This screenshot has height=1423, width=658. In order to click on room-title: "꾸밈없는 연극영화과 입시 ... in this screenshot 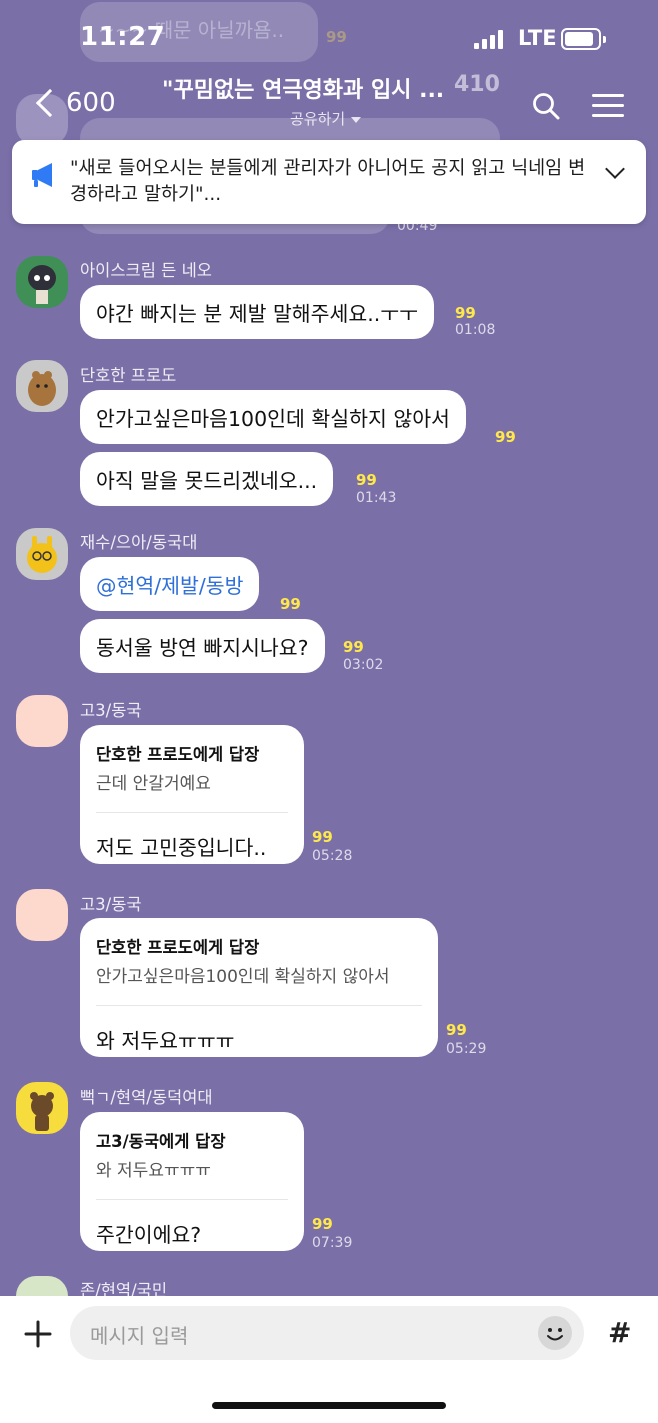, I will do `click(303, 88)`.